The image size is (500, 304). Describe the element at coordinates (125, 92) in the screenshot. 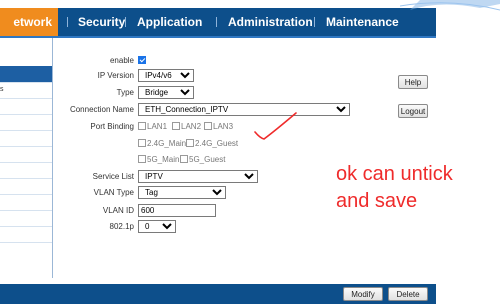

I see `type-label: Type` at that location.